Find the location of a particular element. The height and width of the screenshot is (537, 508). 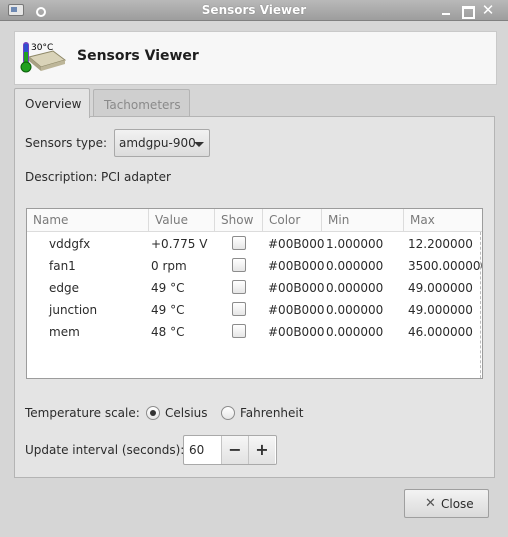

update-interval-spinbutton: 60 − + is located at coordinates (230, 450).